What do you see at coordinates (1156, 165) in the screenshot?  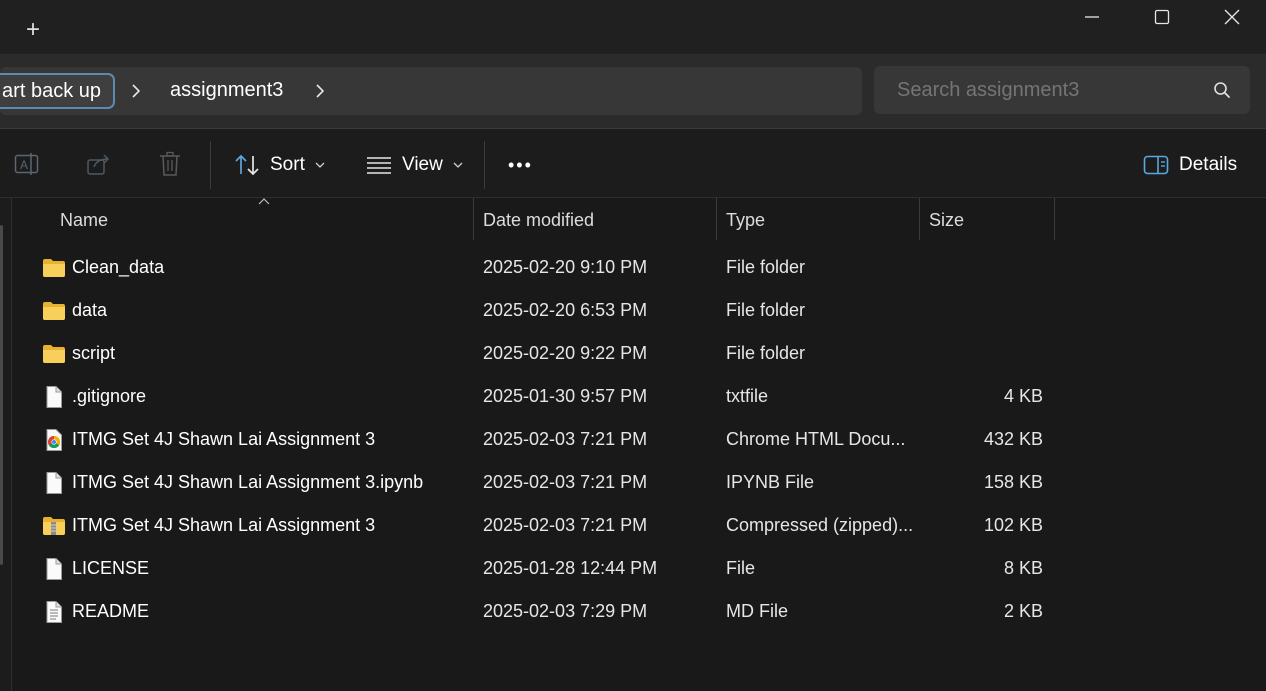 I see `details-pane-icon` at bounding box center [1156, 165].